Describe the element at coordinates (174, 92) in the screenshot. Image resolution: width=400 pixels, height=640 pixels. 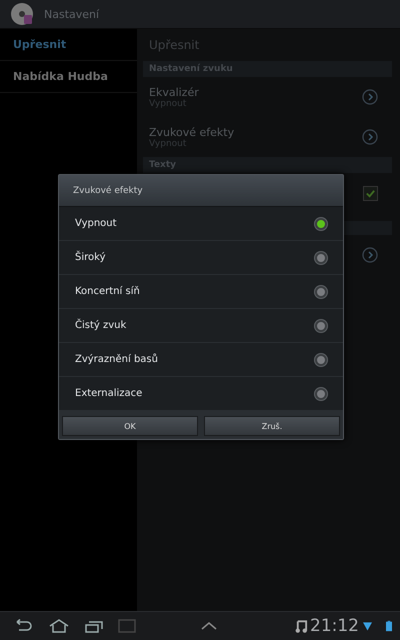
I see `setting-title: Ekvalizér` at that location.